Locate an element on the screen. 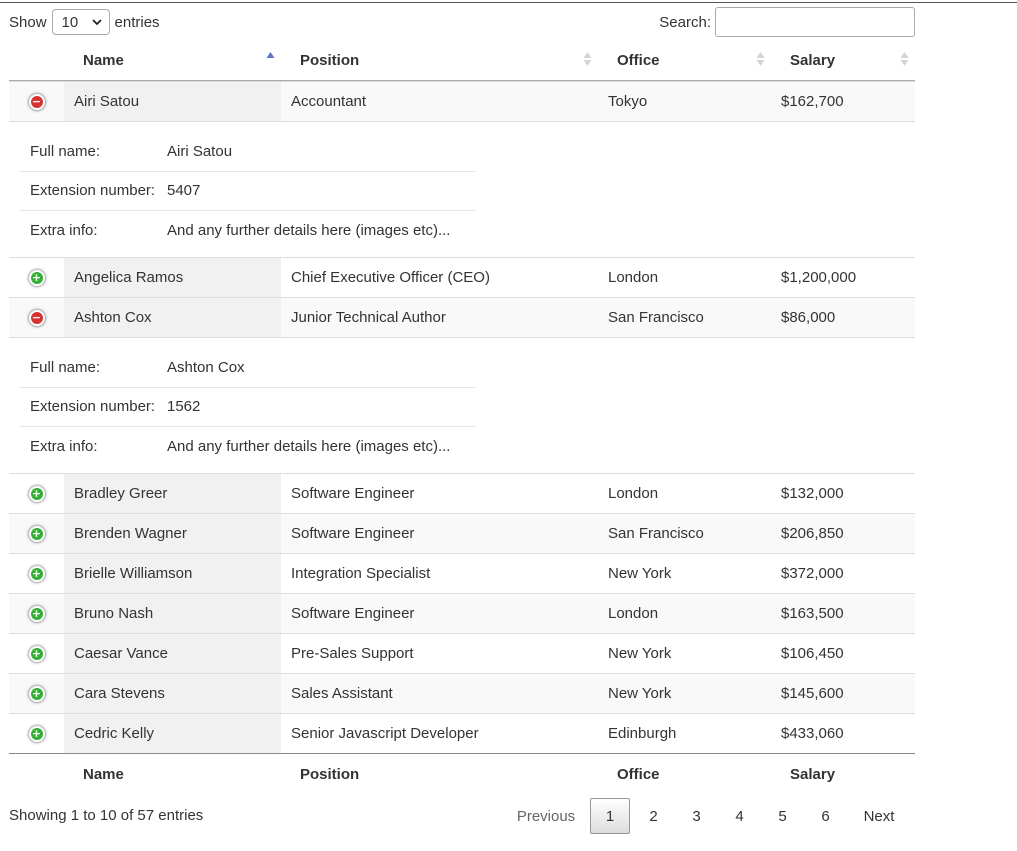  detail-row: Full name: Ashton Cox is located at coordinates (247, 368).